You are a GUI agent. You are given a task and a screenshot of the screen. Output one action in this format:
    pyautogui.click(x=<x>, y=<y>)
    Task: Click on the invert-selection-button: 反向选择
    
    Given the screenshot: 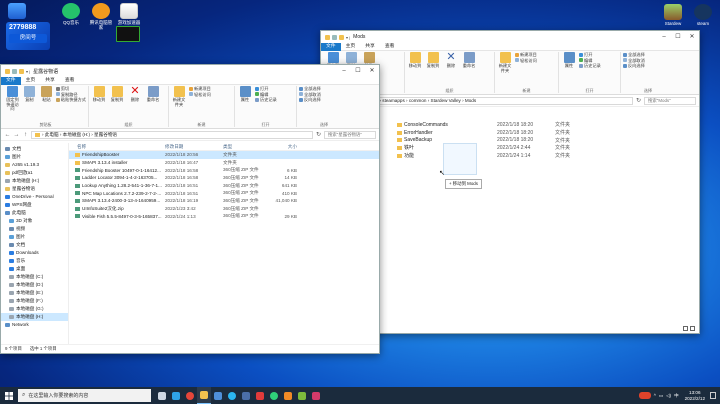 What is the action you would take?
    pyautogui.click(x=648, y=66)
    